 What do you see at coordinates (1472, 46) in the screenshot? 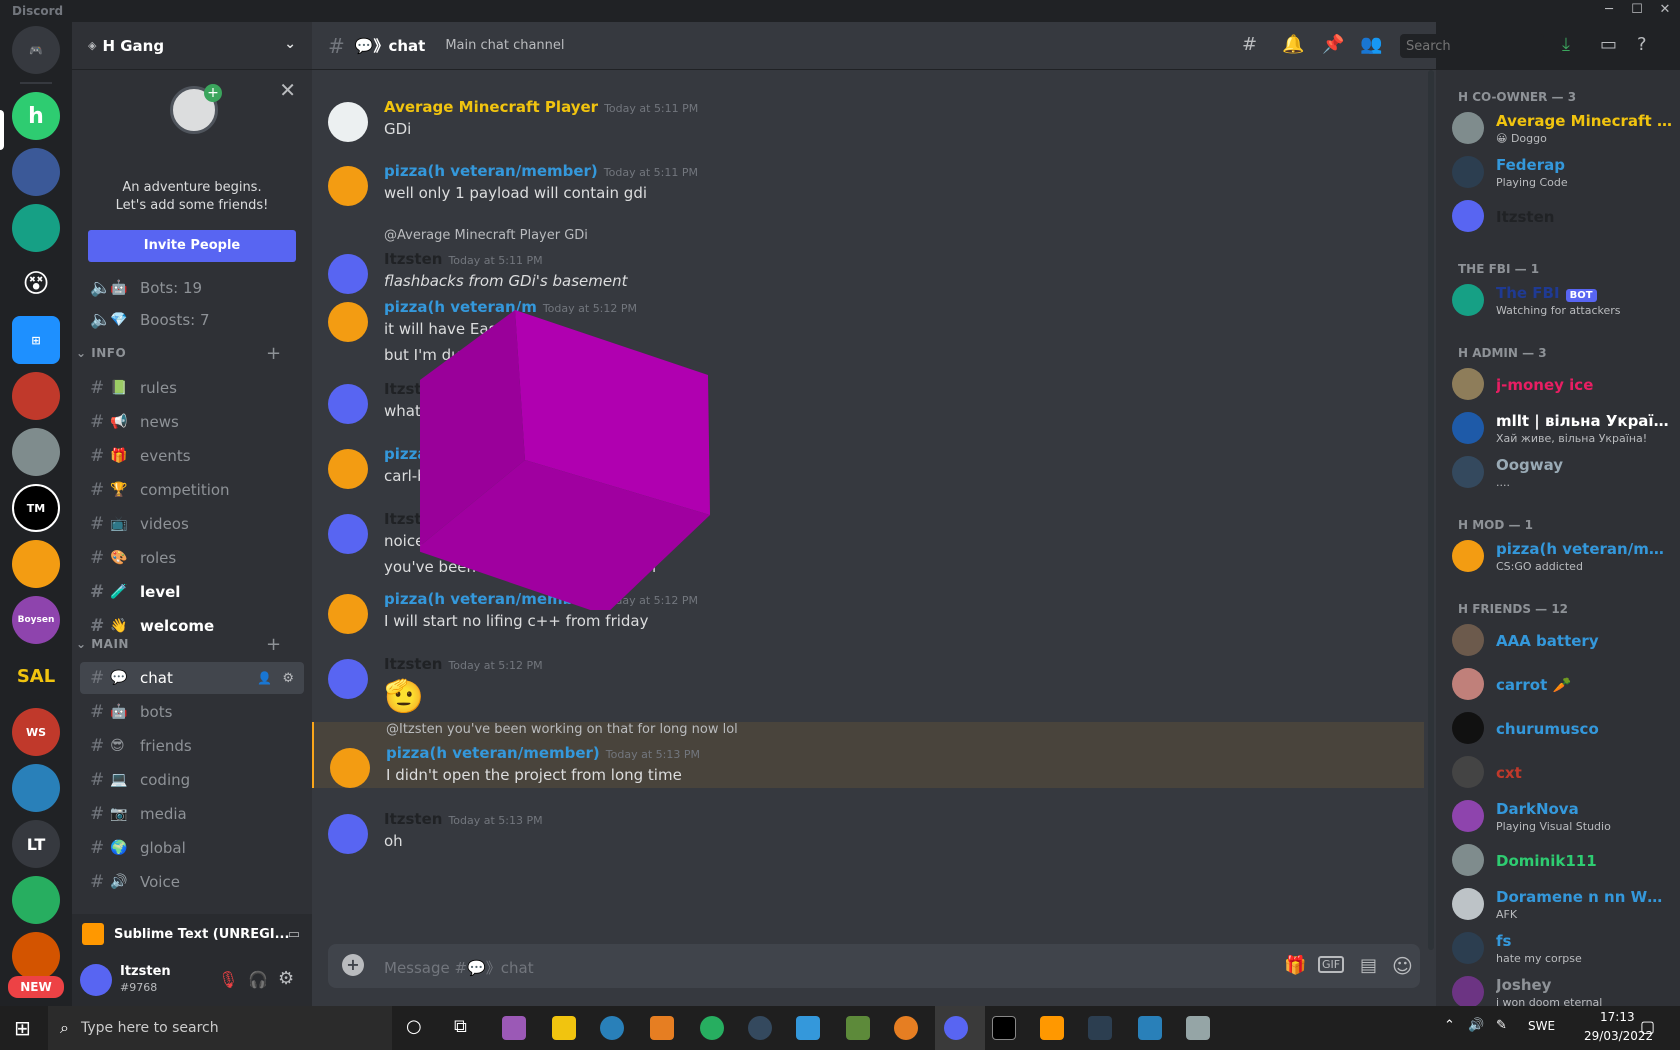
I see `search-input` at bounding box center [1472, 46].